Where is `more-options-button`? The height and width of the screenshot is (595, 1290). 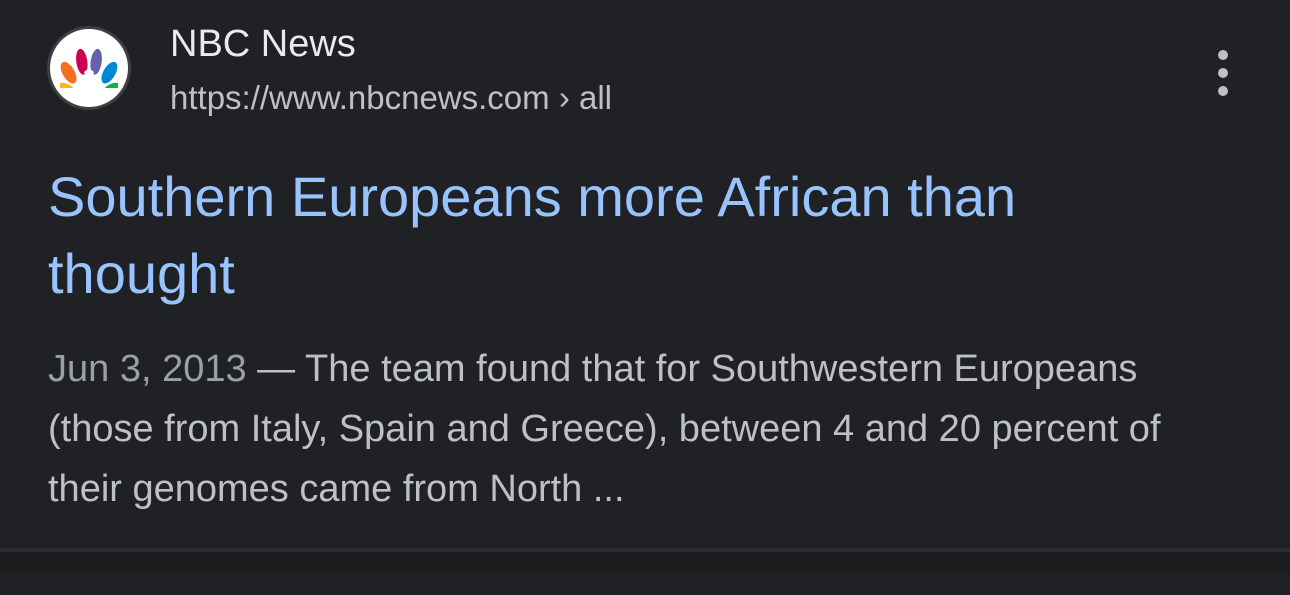 more-options-button is located at coordinates (1223, 73).